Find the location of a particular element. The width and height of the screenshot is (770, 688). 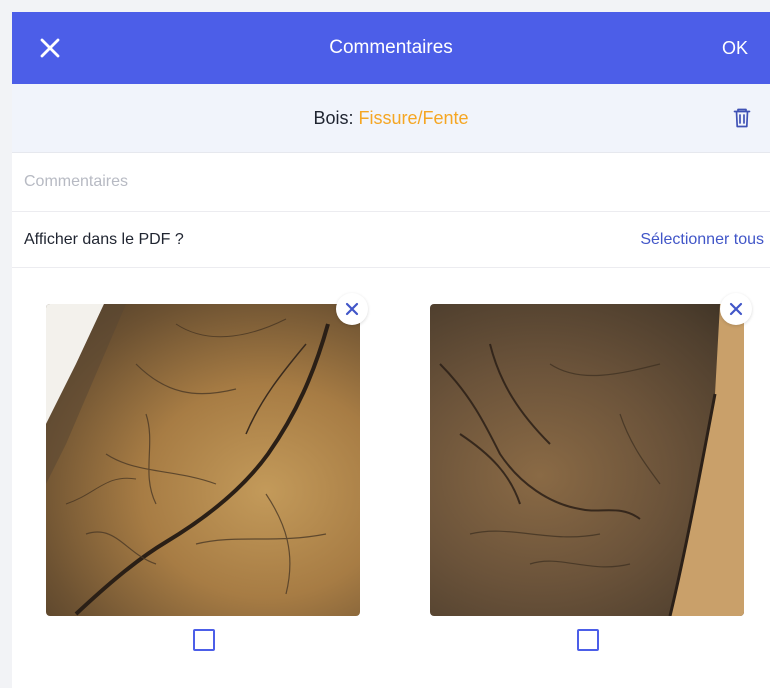

defect-category: Bois: Fissure/Fente is located at coordinates (391, 118).